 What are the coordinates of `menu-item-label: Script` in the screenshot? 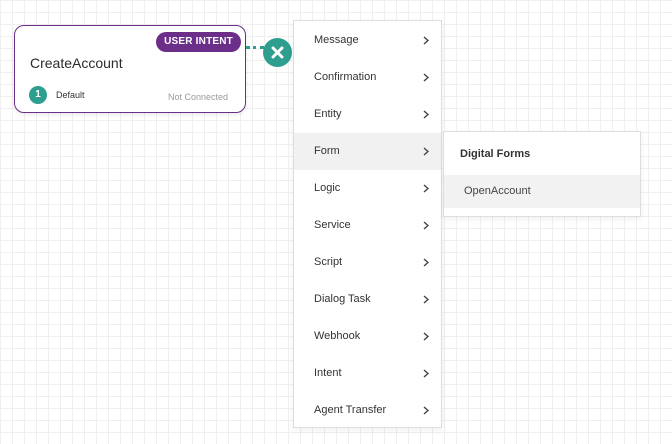 It's located at (328, 262).